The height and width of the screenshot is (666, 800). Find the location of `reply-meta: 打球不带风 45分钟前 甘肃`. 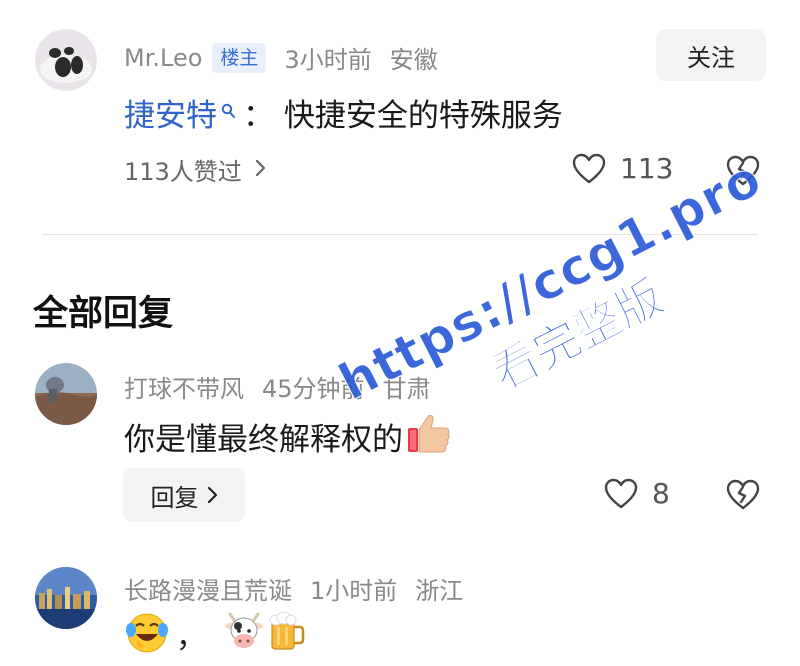

reply-meta: 打球不带风 45分钟前 甘肃 is located at coordinates (277, 386).